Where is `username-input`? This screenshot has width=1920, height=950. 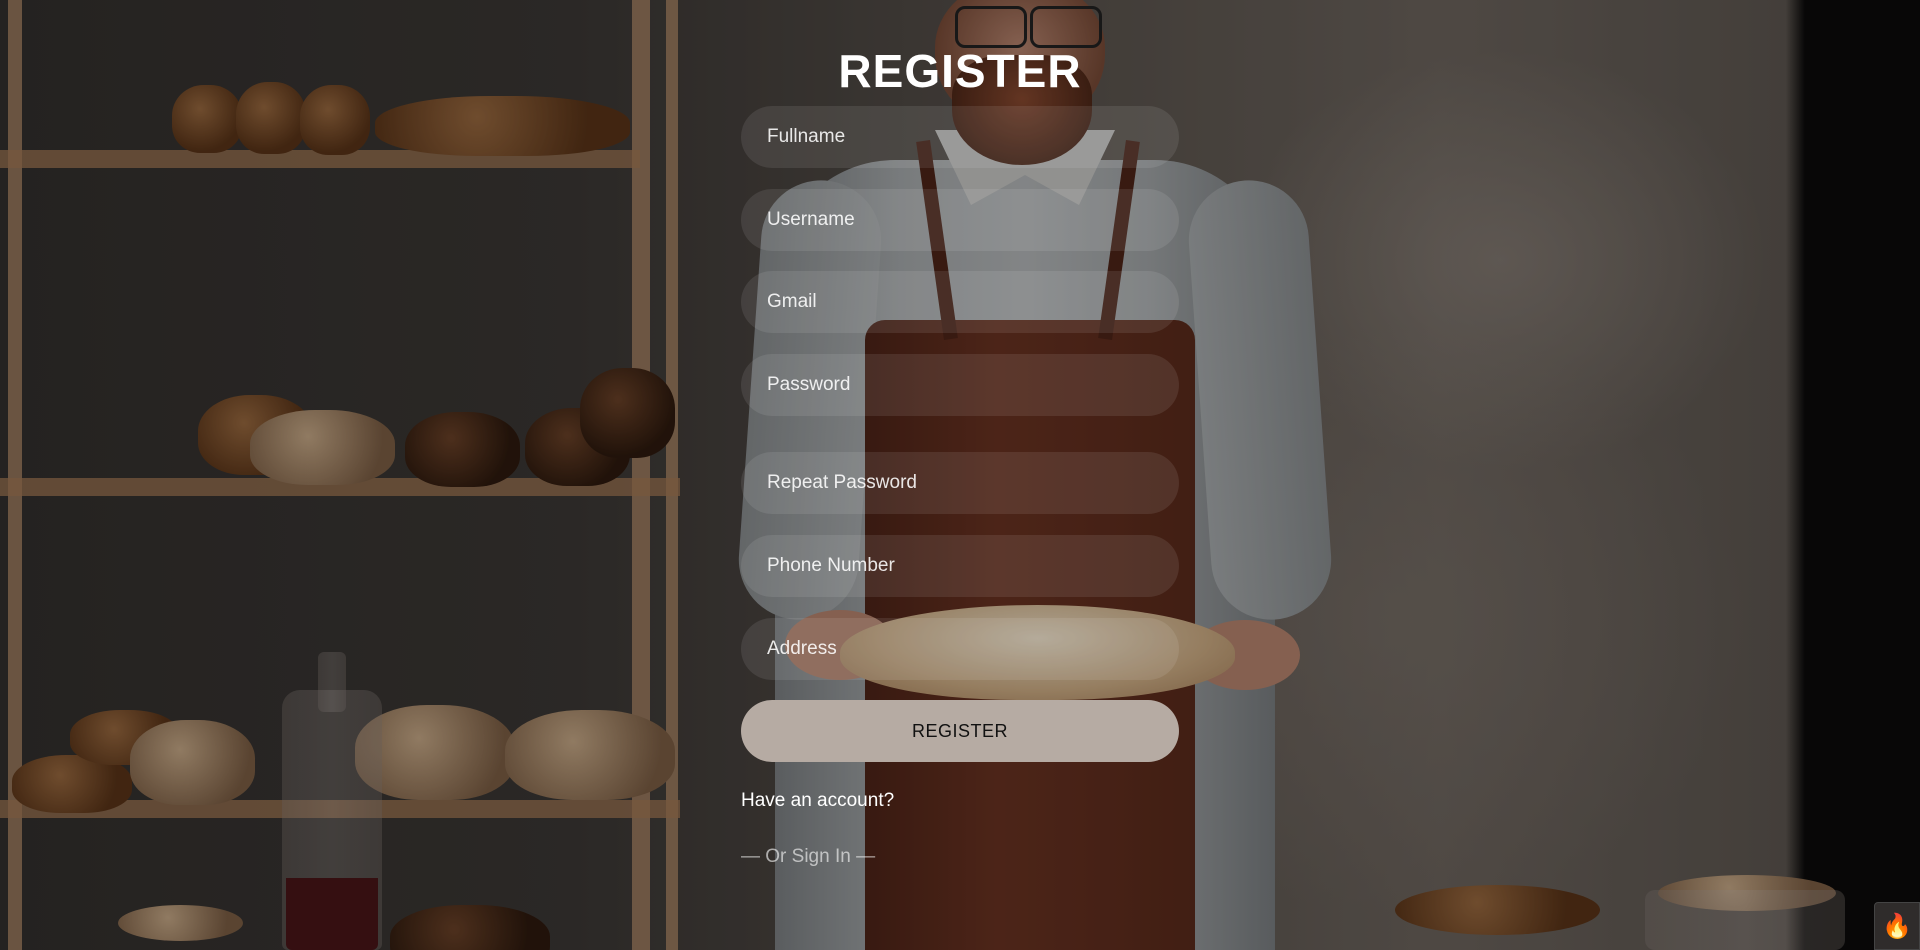
username-input is located at coordinates (960, 220).